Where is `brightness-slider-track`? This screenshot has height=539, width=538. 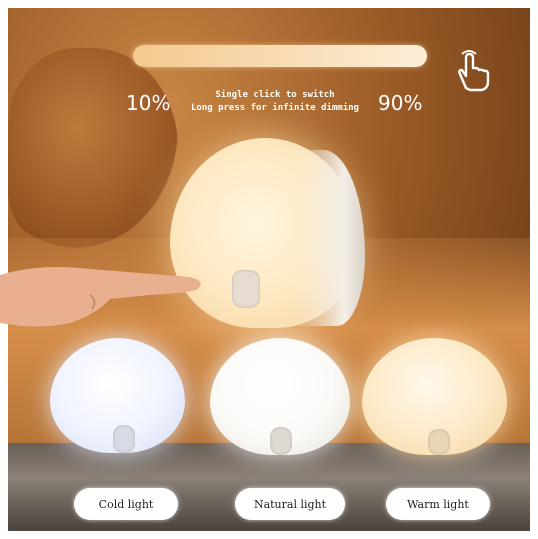 brightness-slider-track is located at coordinates (280, 56).